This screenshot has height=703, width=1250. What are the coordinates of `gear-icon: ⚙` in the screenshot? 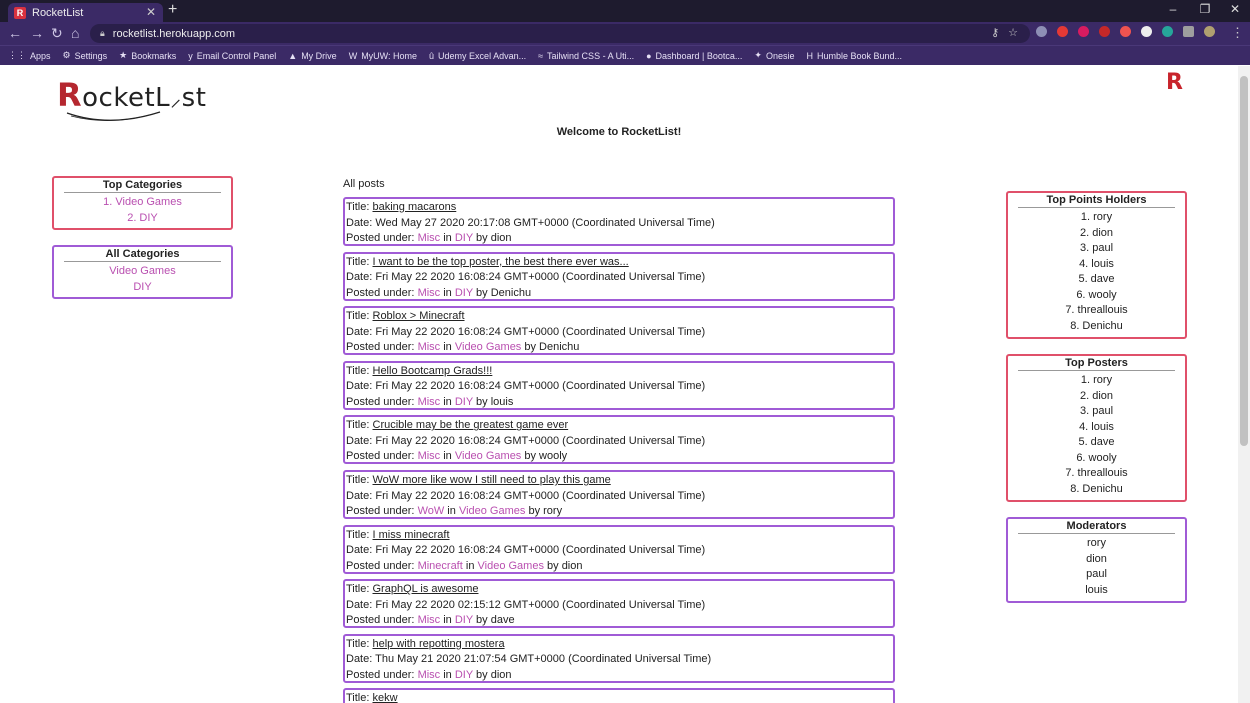 It's located at (66, 55).